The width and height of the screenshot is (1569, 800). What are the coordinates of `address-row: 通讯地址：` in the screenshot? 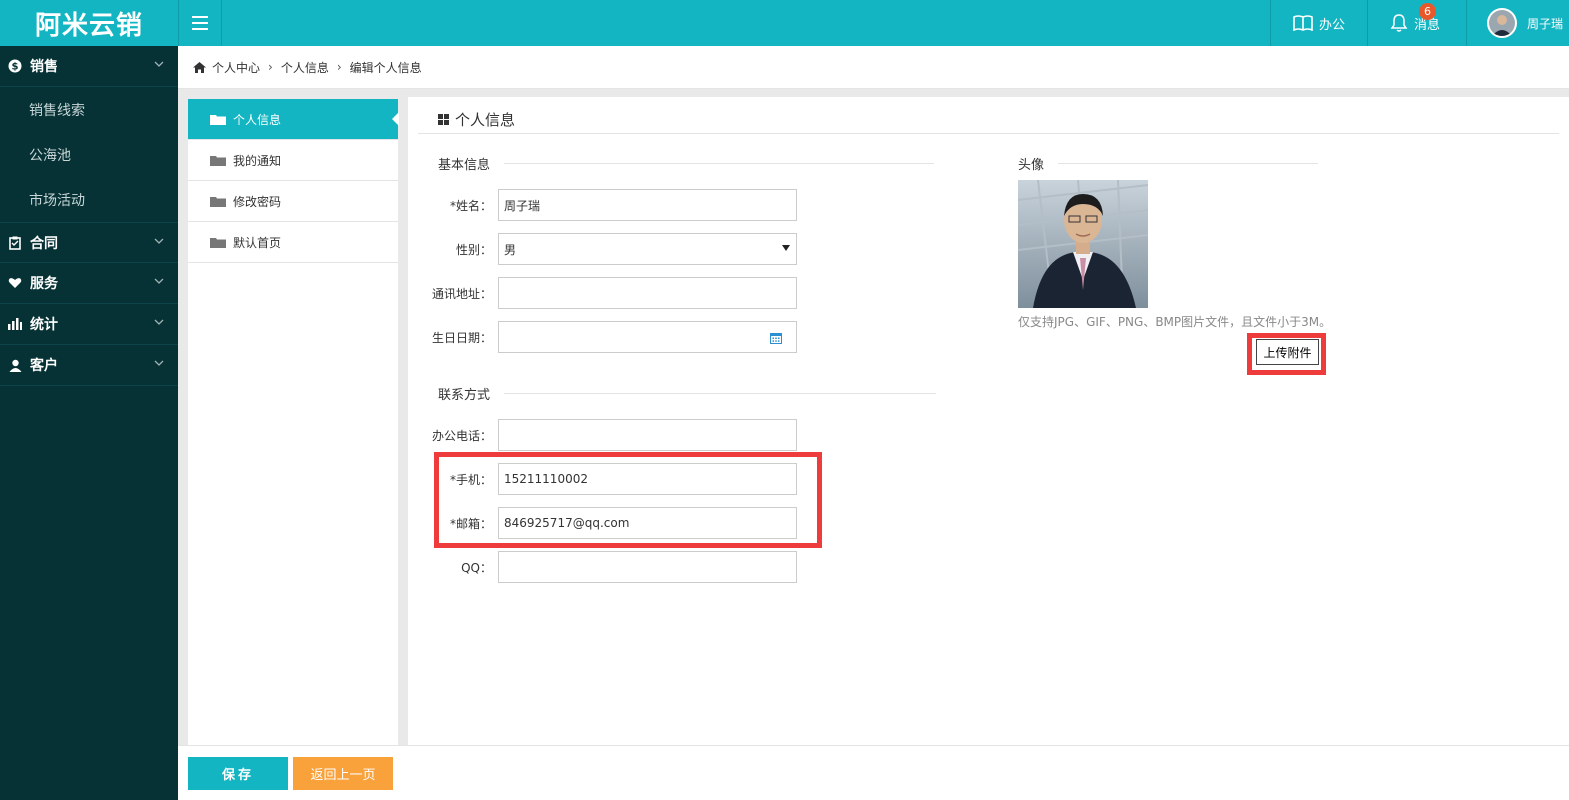 It's located at (602, 293).